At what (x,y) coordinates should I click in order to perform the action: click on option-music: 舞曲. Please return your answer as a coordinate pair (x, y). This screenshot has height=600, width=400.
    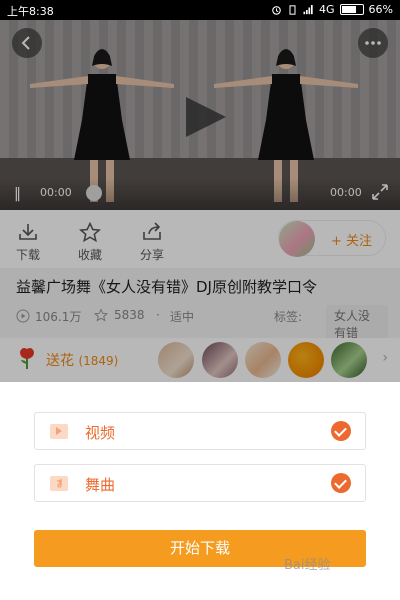
    Looking at the image, I should click on (200, 483).